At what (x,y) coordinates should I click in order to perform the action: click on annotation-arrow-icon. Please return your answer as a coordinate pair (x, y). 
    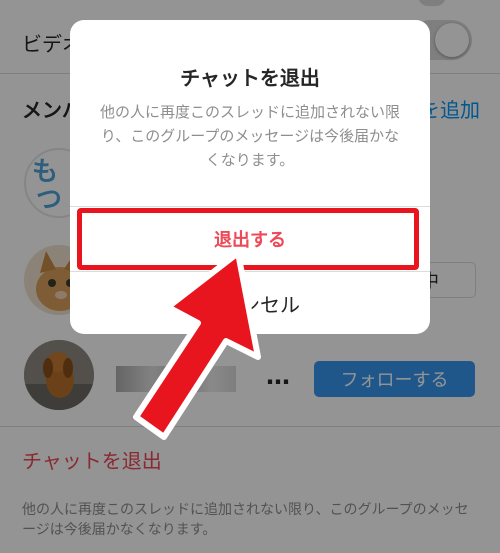
    Looking at the image, I should click on (197, 345).